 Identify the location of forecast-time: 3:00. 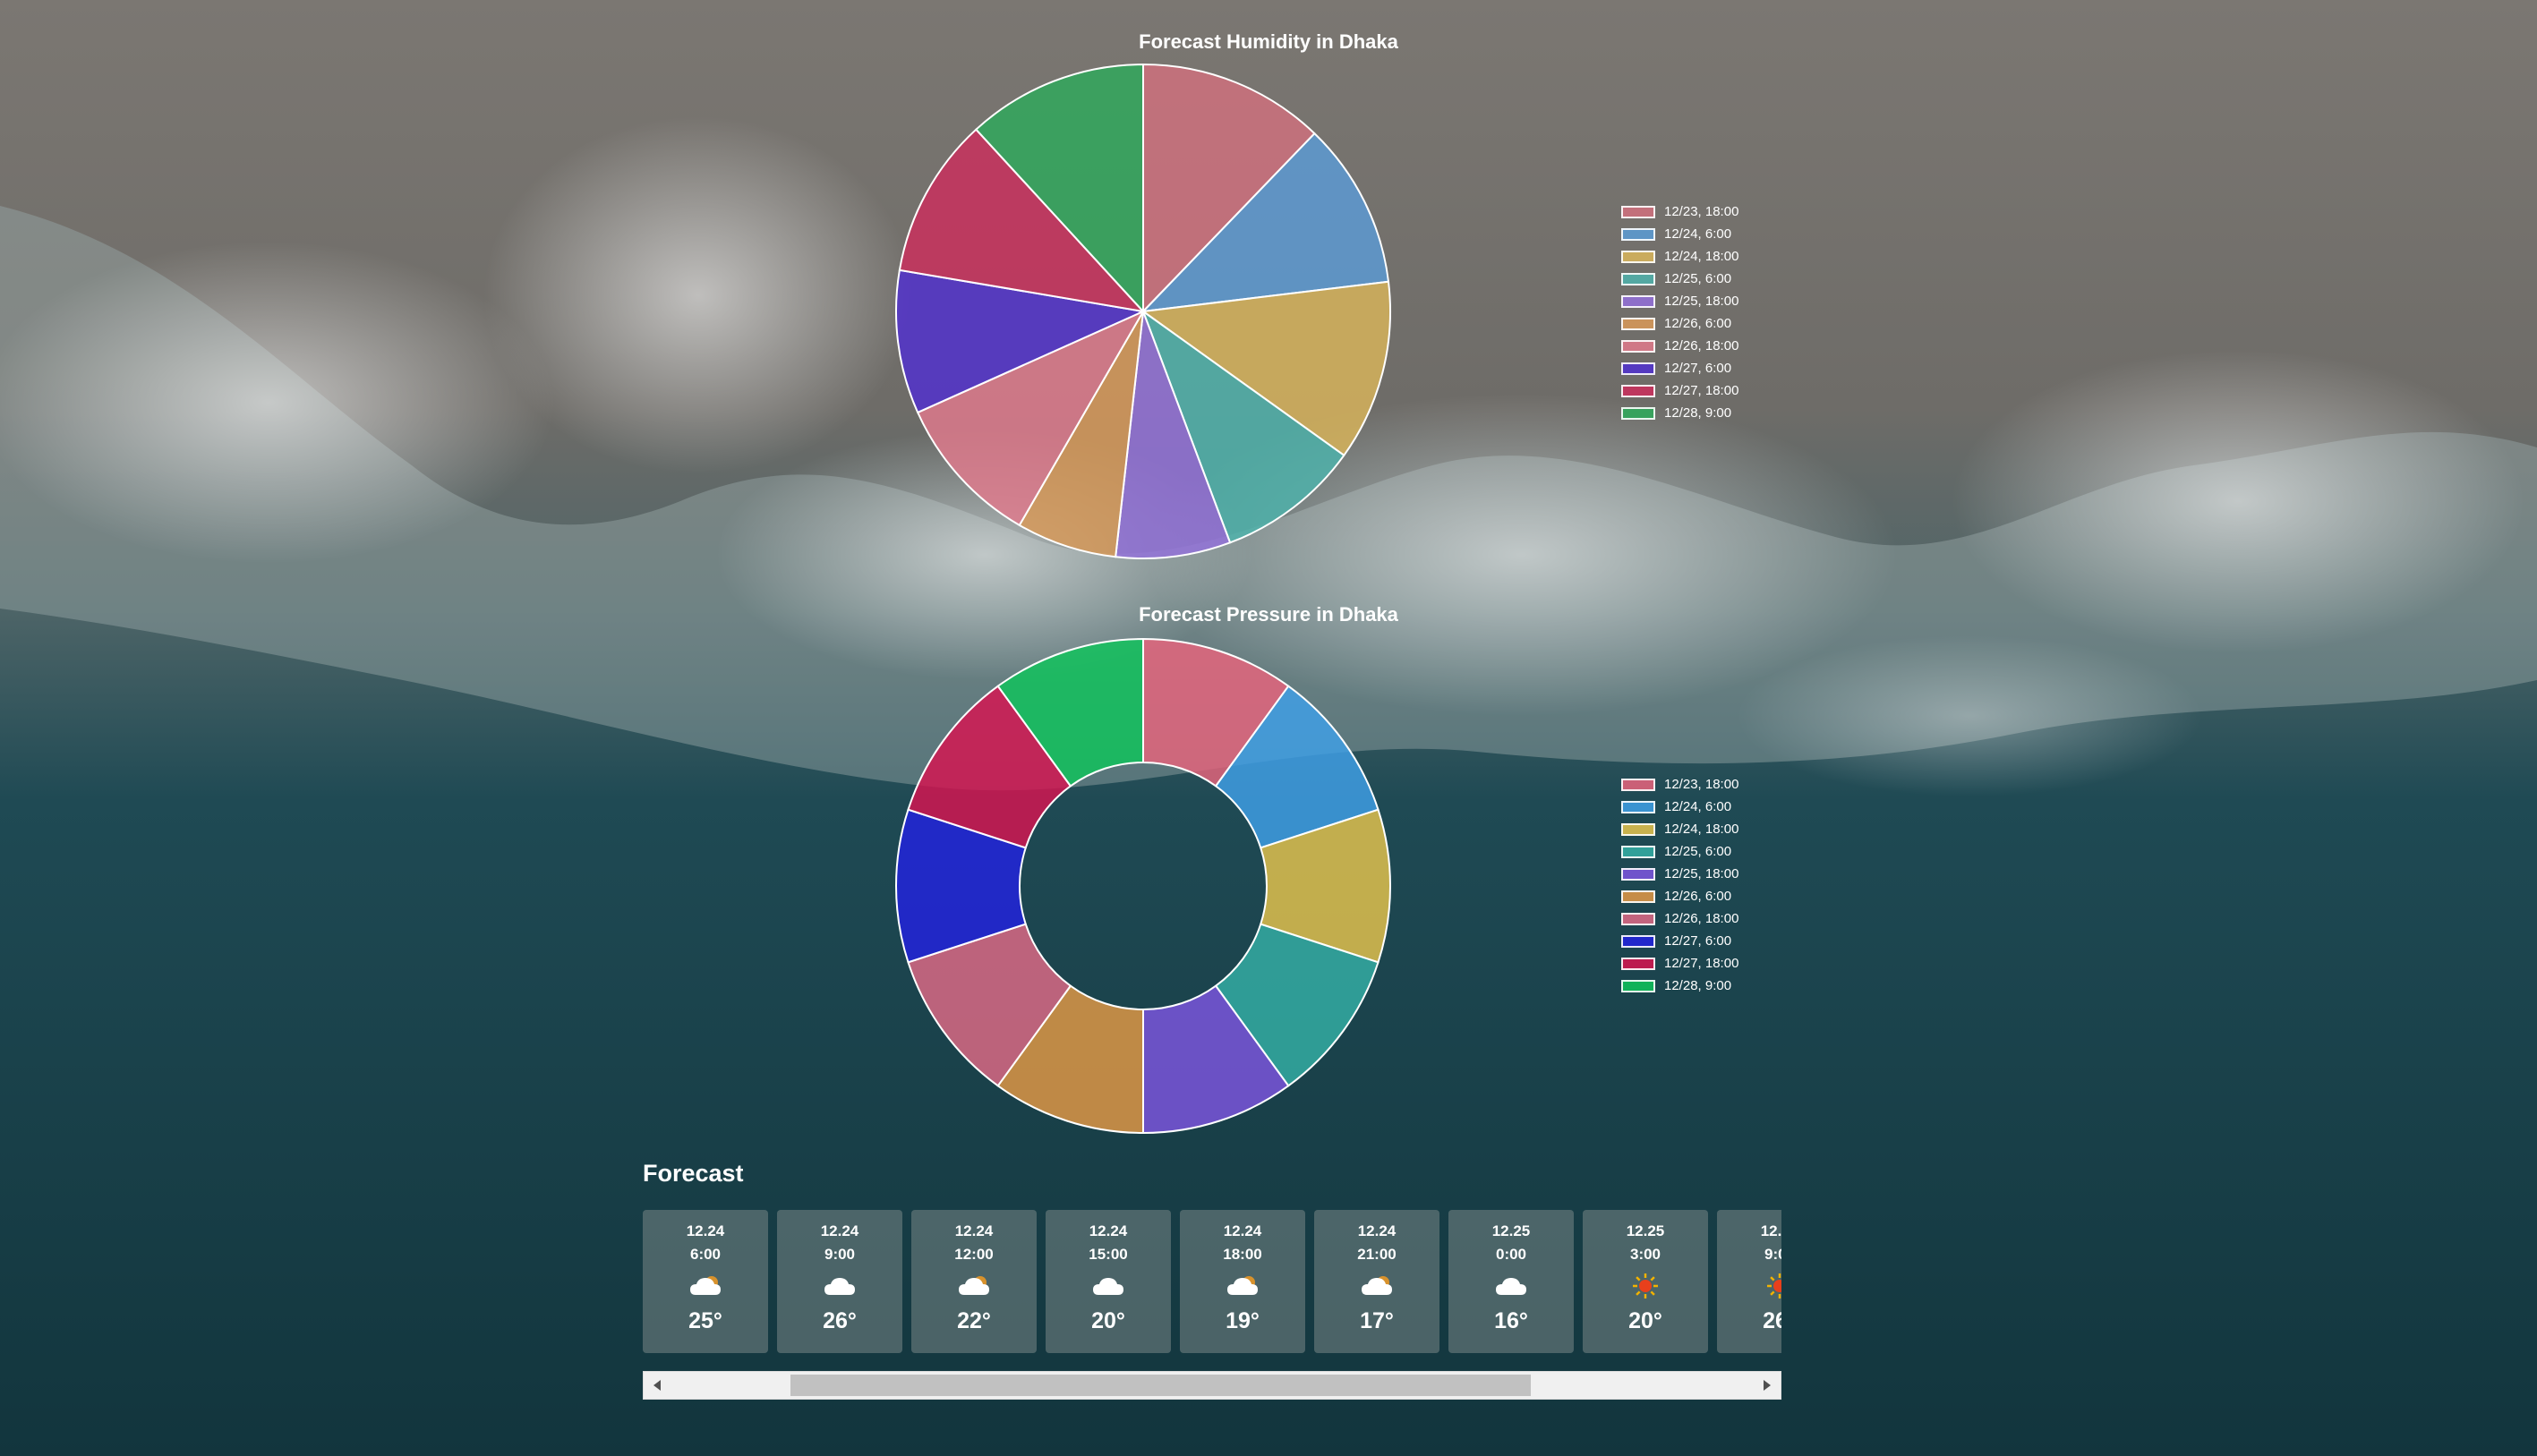
(1645, 1255).